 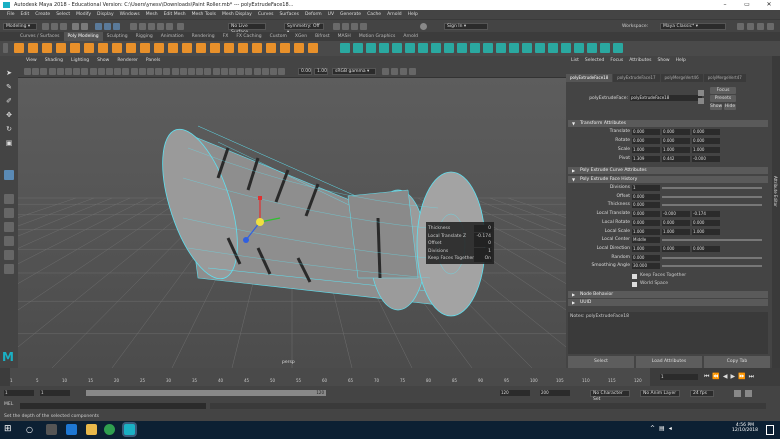 What do you see at coordinates (278, 36) in the screenshot?
I see `shelf-tab: Custom` at bounding box center [278, 36].